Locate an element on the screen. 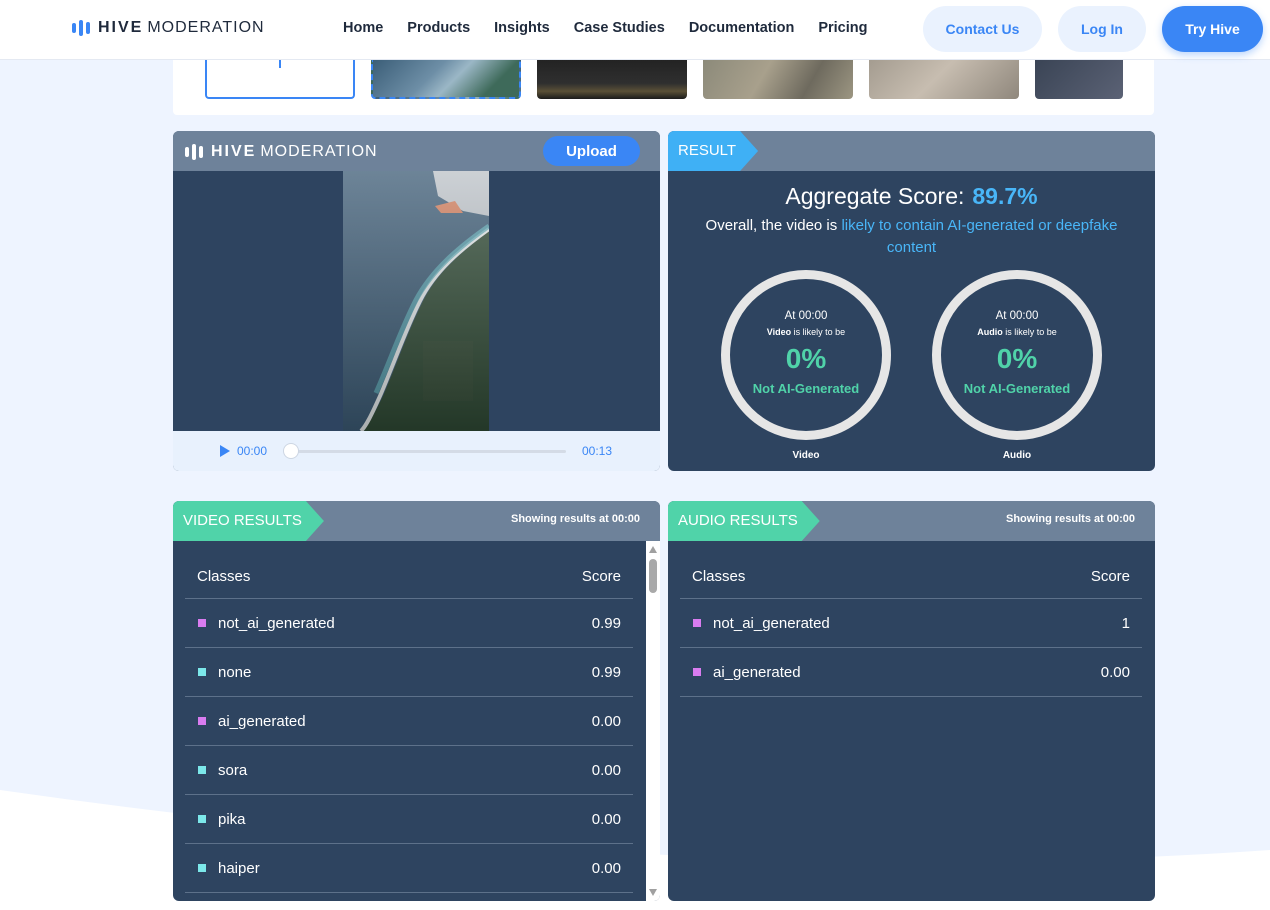 This screenshot has height=910, width=1270. table-row: pika 0.00 is located at coordinates (409, 819).